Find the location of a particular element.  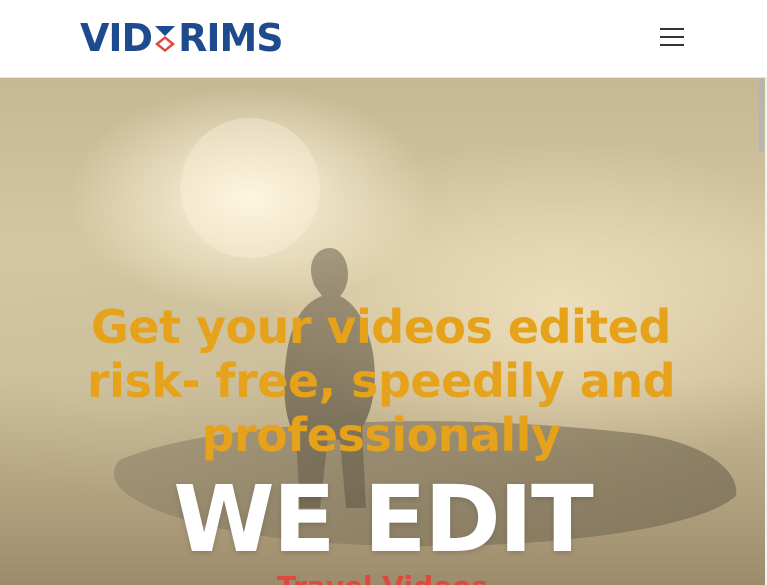

logo-t-mark-icon is located at coordinates (165, 38).